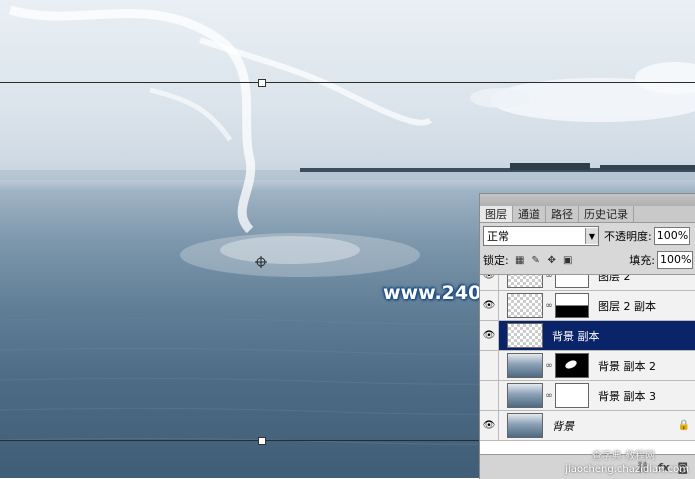 This screenshot has width=695, height=479. What do you see at coordinates (587, 426) in the screenshot?
I see `layer-row: 👁 背景 🔒` at bounding box center [587, 426].